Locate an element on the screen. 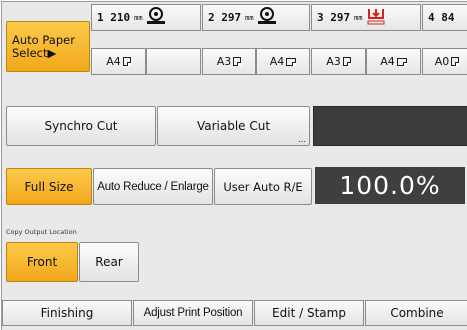 Image resolution: width=467 pixels, height=330 pixels. size-cell-6: A4 is located at coordinates (393, 61).